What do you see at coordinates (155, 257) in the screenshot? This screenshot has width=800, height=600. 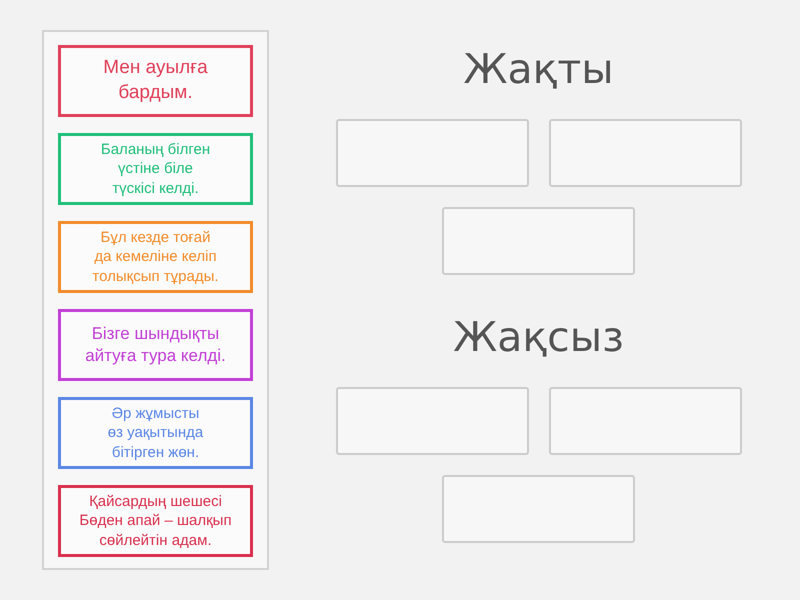 I see `sentence-card: Бұл кезде тоғай да кемеліне келіп толықсып тұрады.` at bounding box center [155, 257].